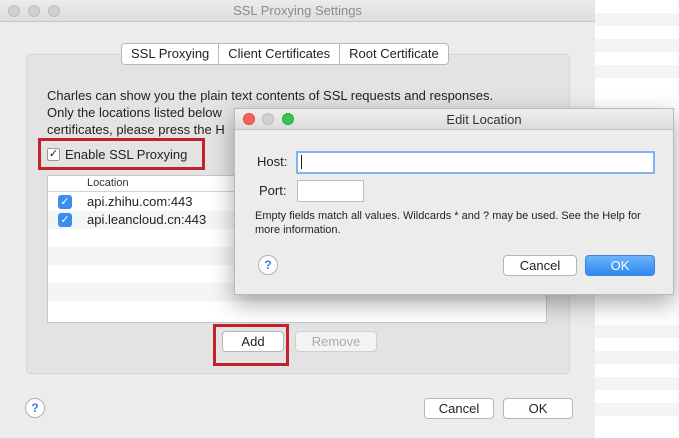  What do you see at coordinates (538, 408) in the screenshot?
I see `ok-button: OK` at bounding box center [538, 408].